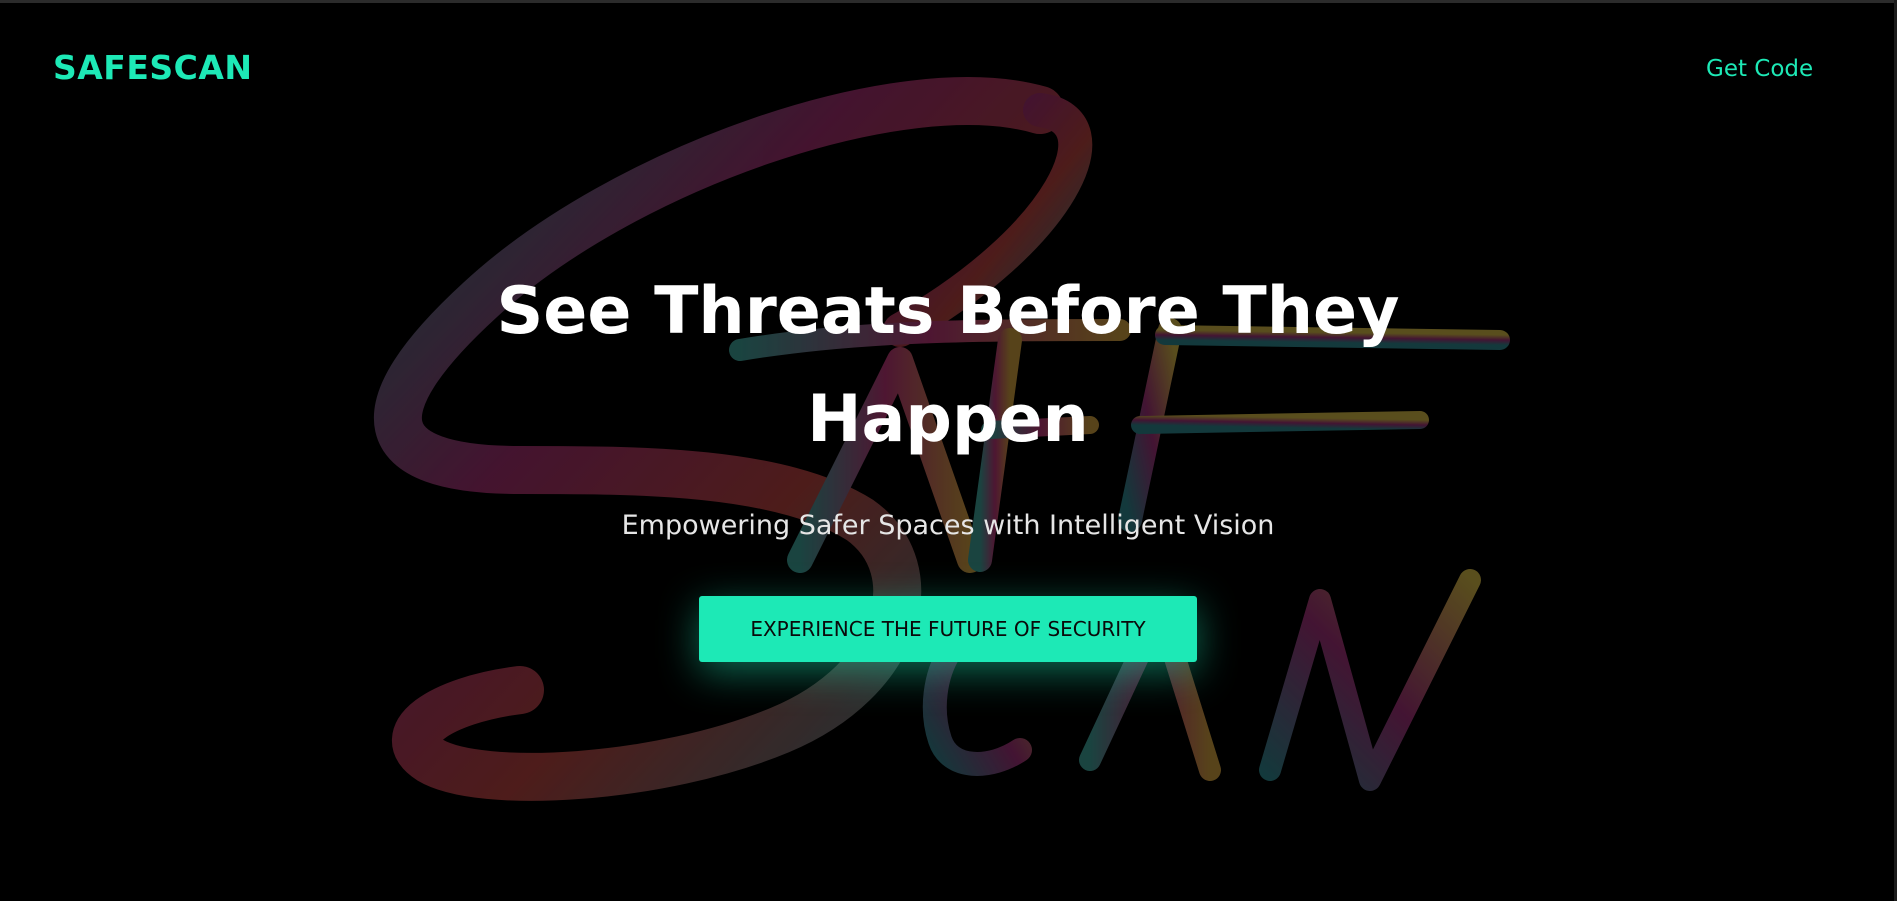 Image resolution: width=1897 pixels, height=901 pixels. I want to click on cta-button: EXPERIENCE THE FUTURE OF SECURITY, so click(948, 629).